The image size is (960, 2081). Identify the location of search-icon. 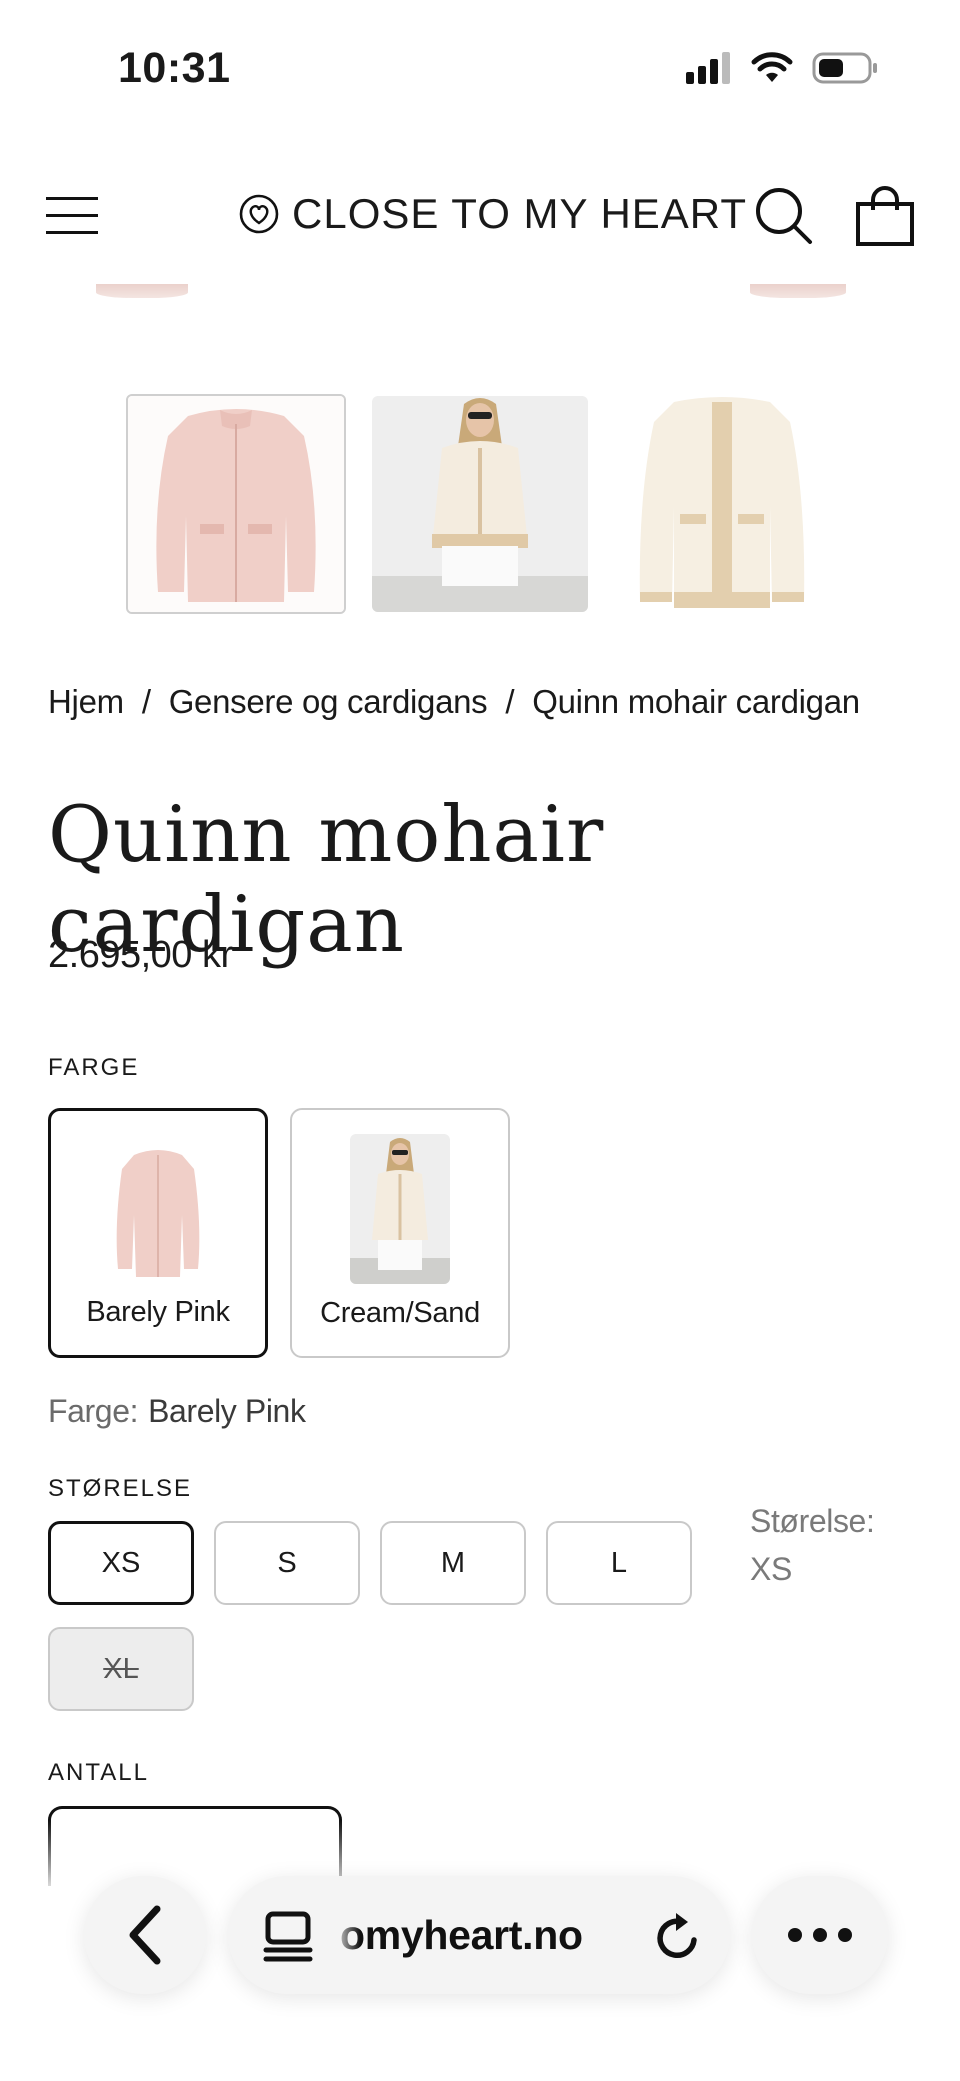
(784, 216).